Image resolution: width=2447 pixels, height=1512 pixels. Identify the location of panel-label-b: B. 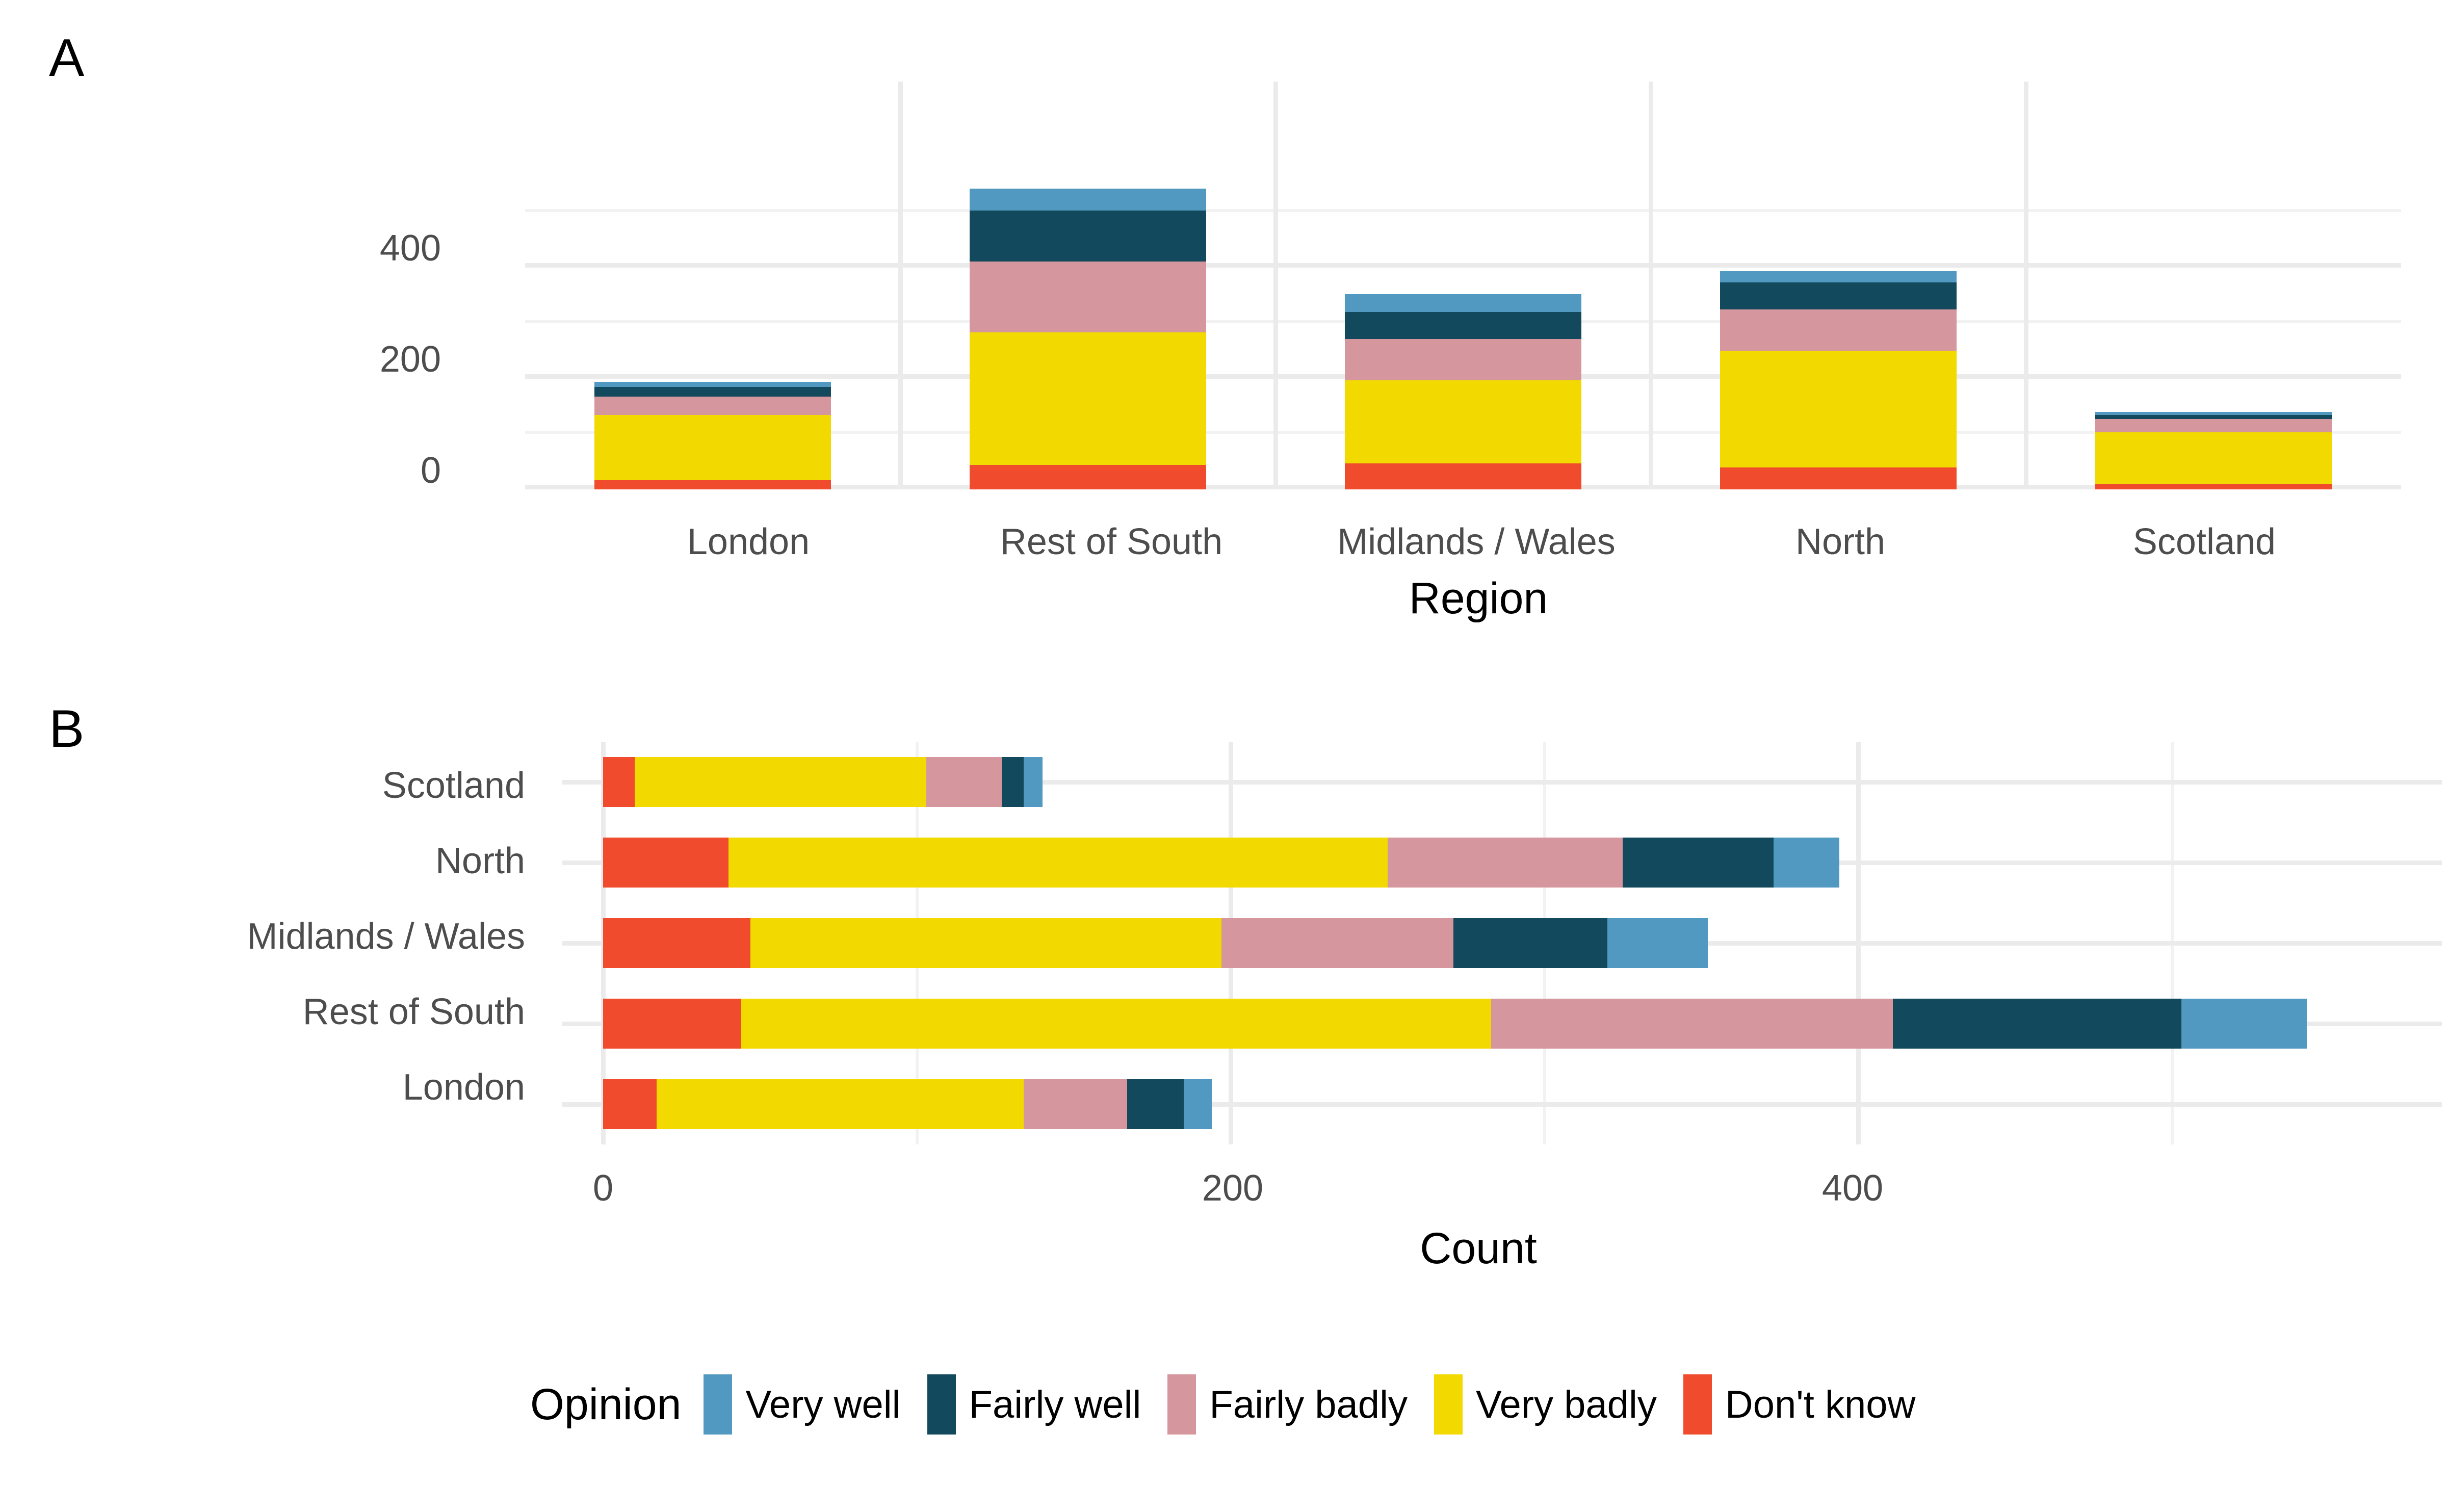
(67, 729).